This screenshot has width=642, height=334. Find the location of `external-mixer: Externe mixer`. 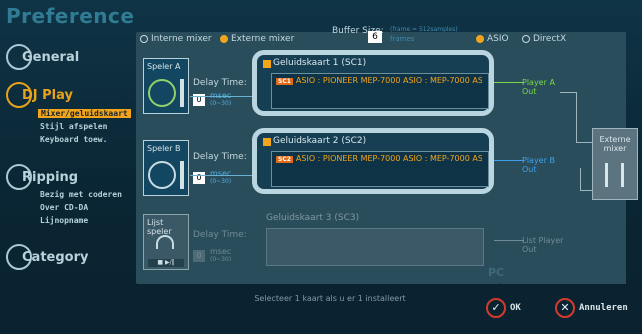

external-mixer: Externe mixer is located at coordinates (615, 164).